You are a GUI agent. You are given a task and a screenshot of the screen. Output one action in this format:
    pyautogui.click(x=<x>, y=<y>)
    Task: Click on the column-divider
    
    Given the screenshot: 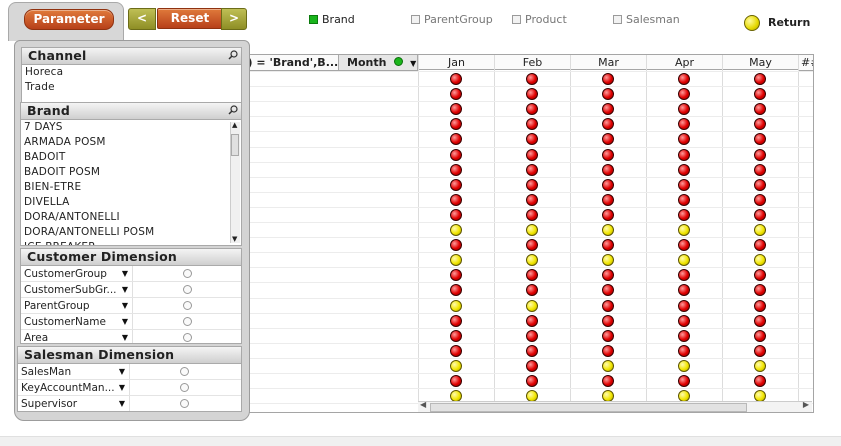 What is the action you would take?
    pyautogui.click(x=722, y=228)
    